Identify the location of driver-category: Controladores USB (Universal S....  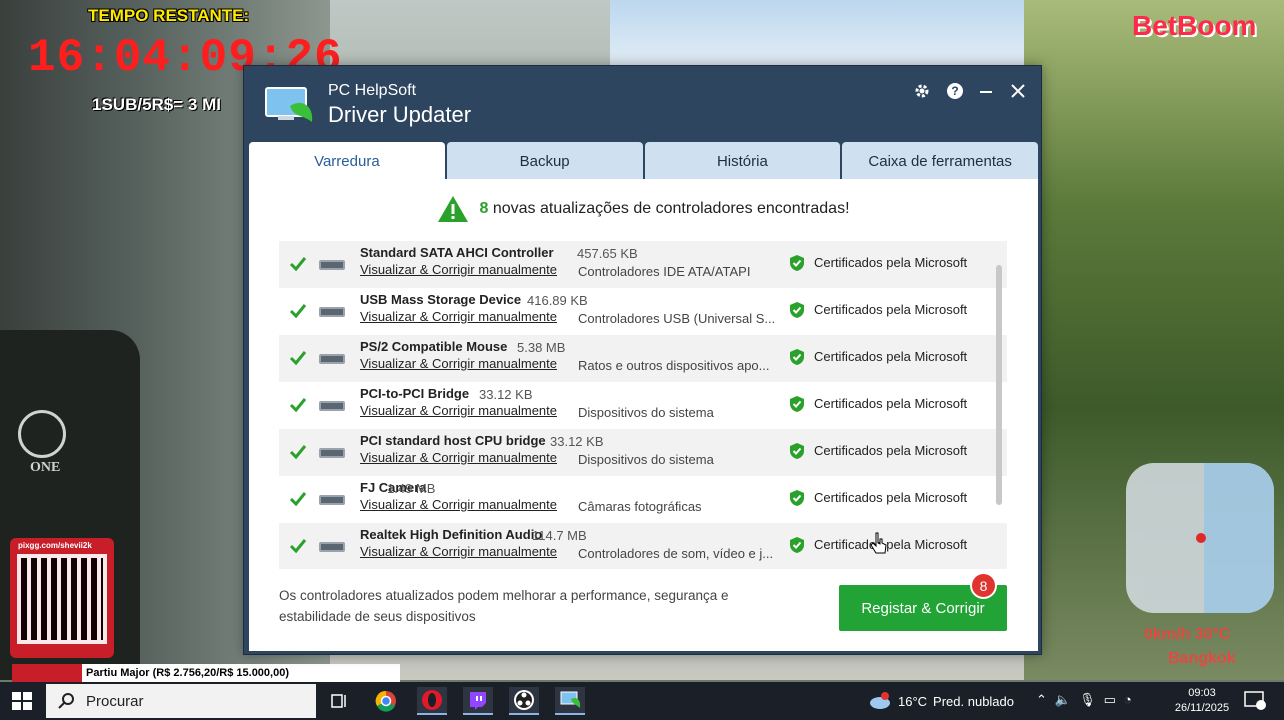
(676, 318).